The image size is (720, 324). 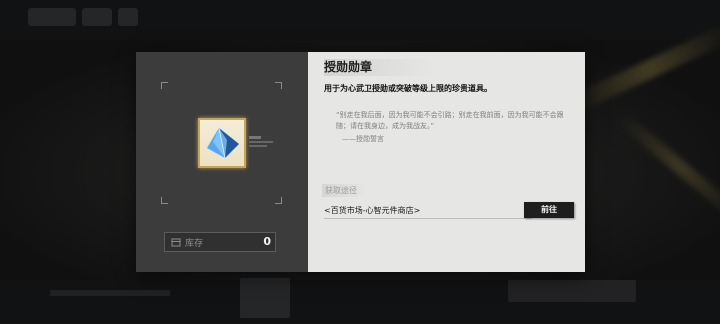 I want to click on divider, so click(x=428, y=218).